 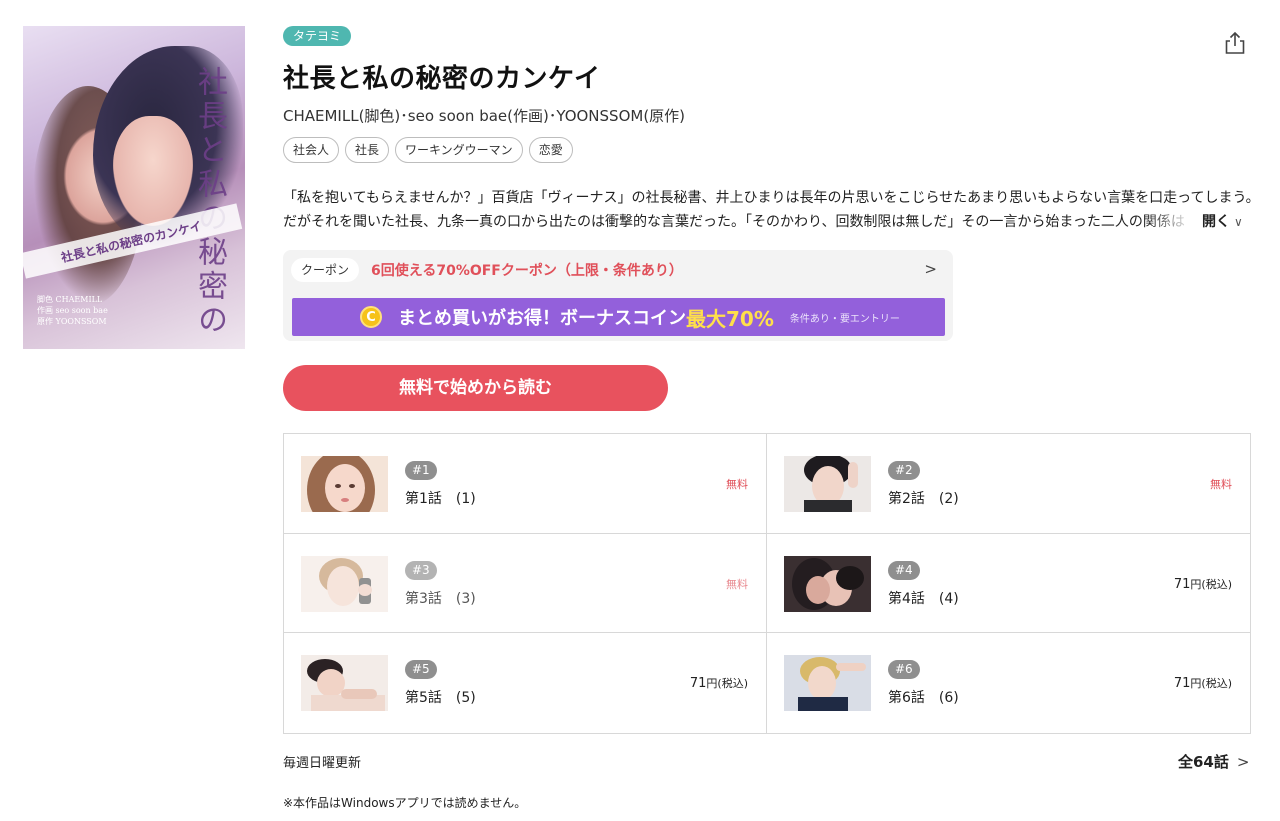 I want to click on episode-number: #5, so click(x=421, y=670).